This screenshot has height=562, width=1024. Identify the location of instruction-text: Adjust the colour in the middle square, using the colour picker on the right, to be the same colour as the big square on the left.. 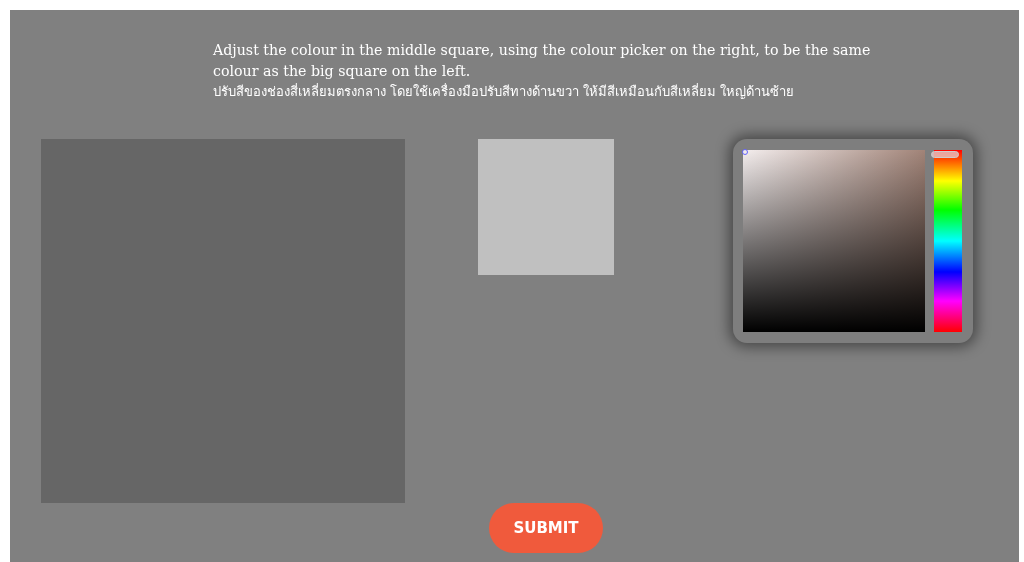
(542, 61).